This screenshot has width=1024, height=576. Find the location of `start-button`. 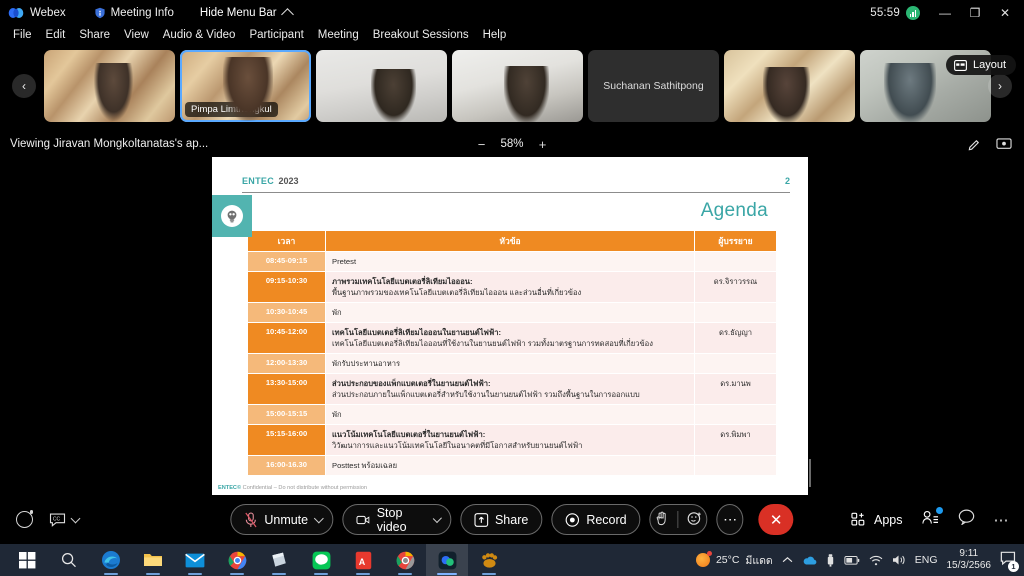

start-button is located at coordinates (27, 560).